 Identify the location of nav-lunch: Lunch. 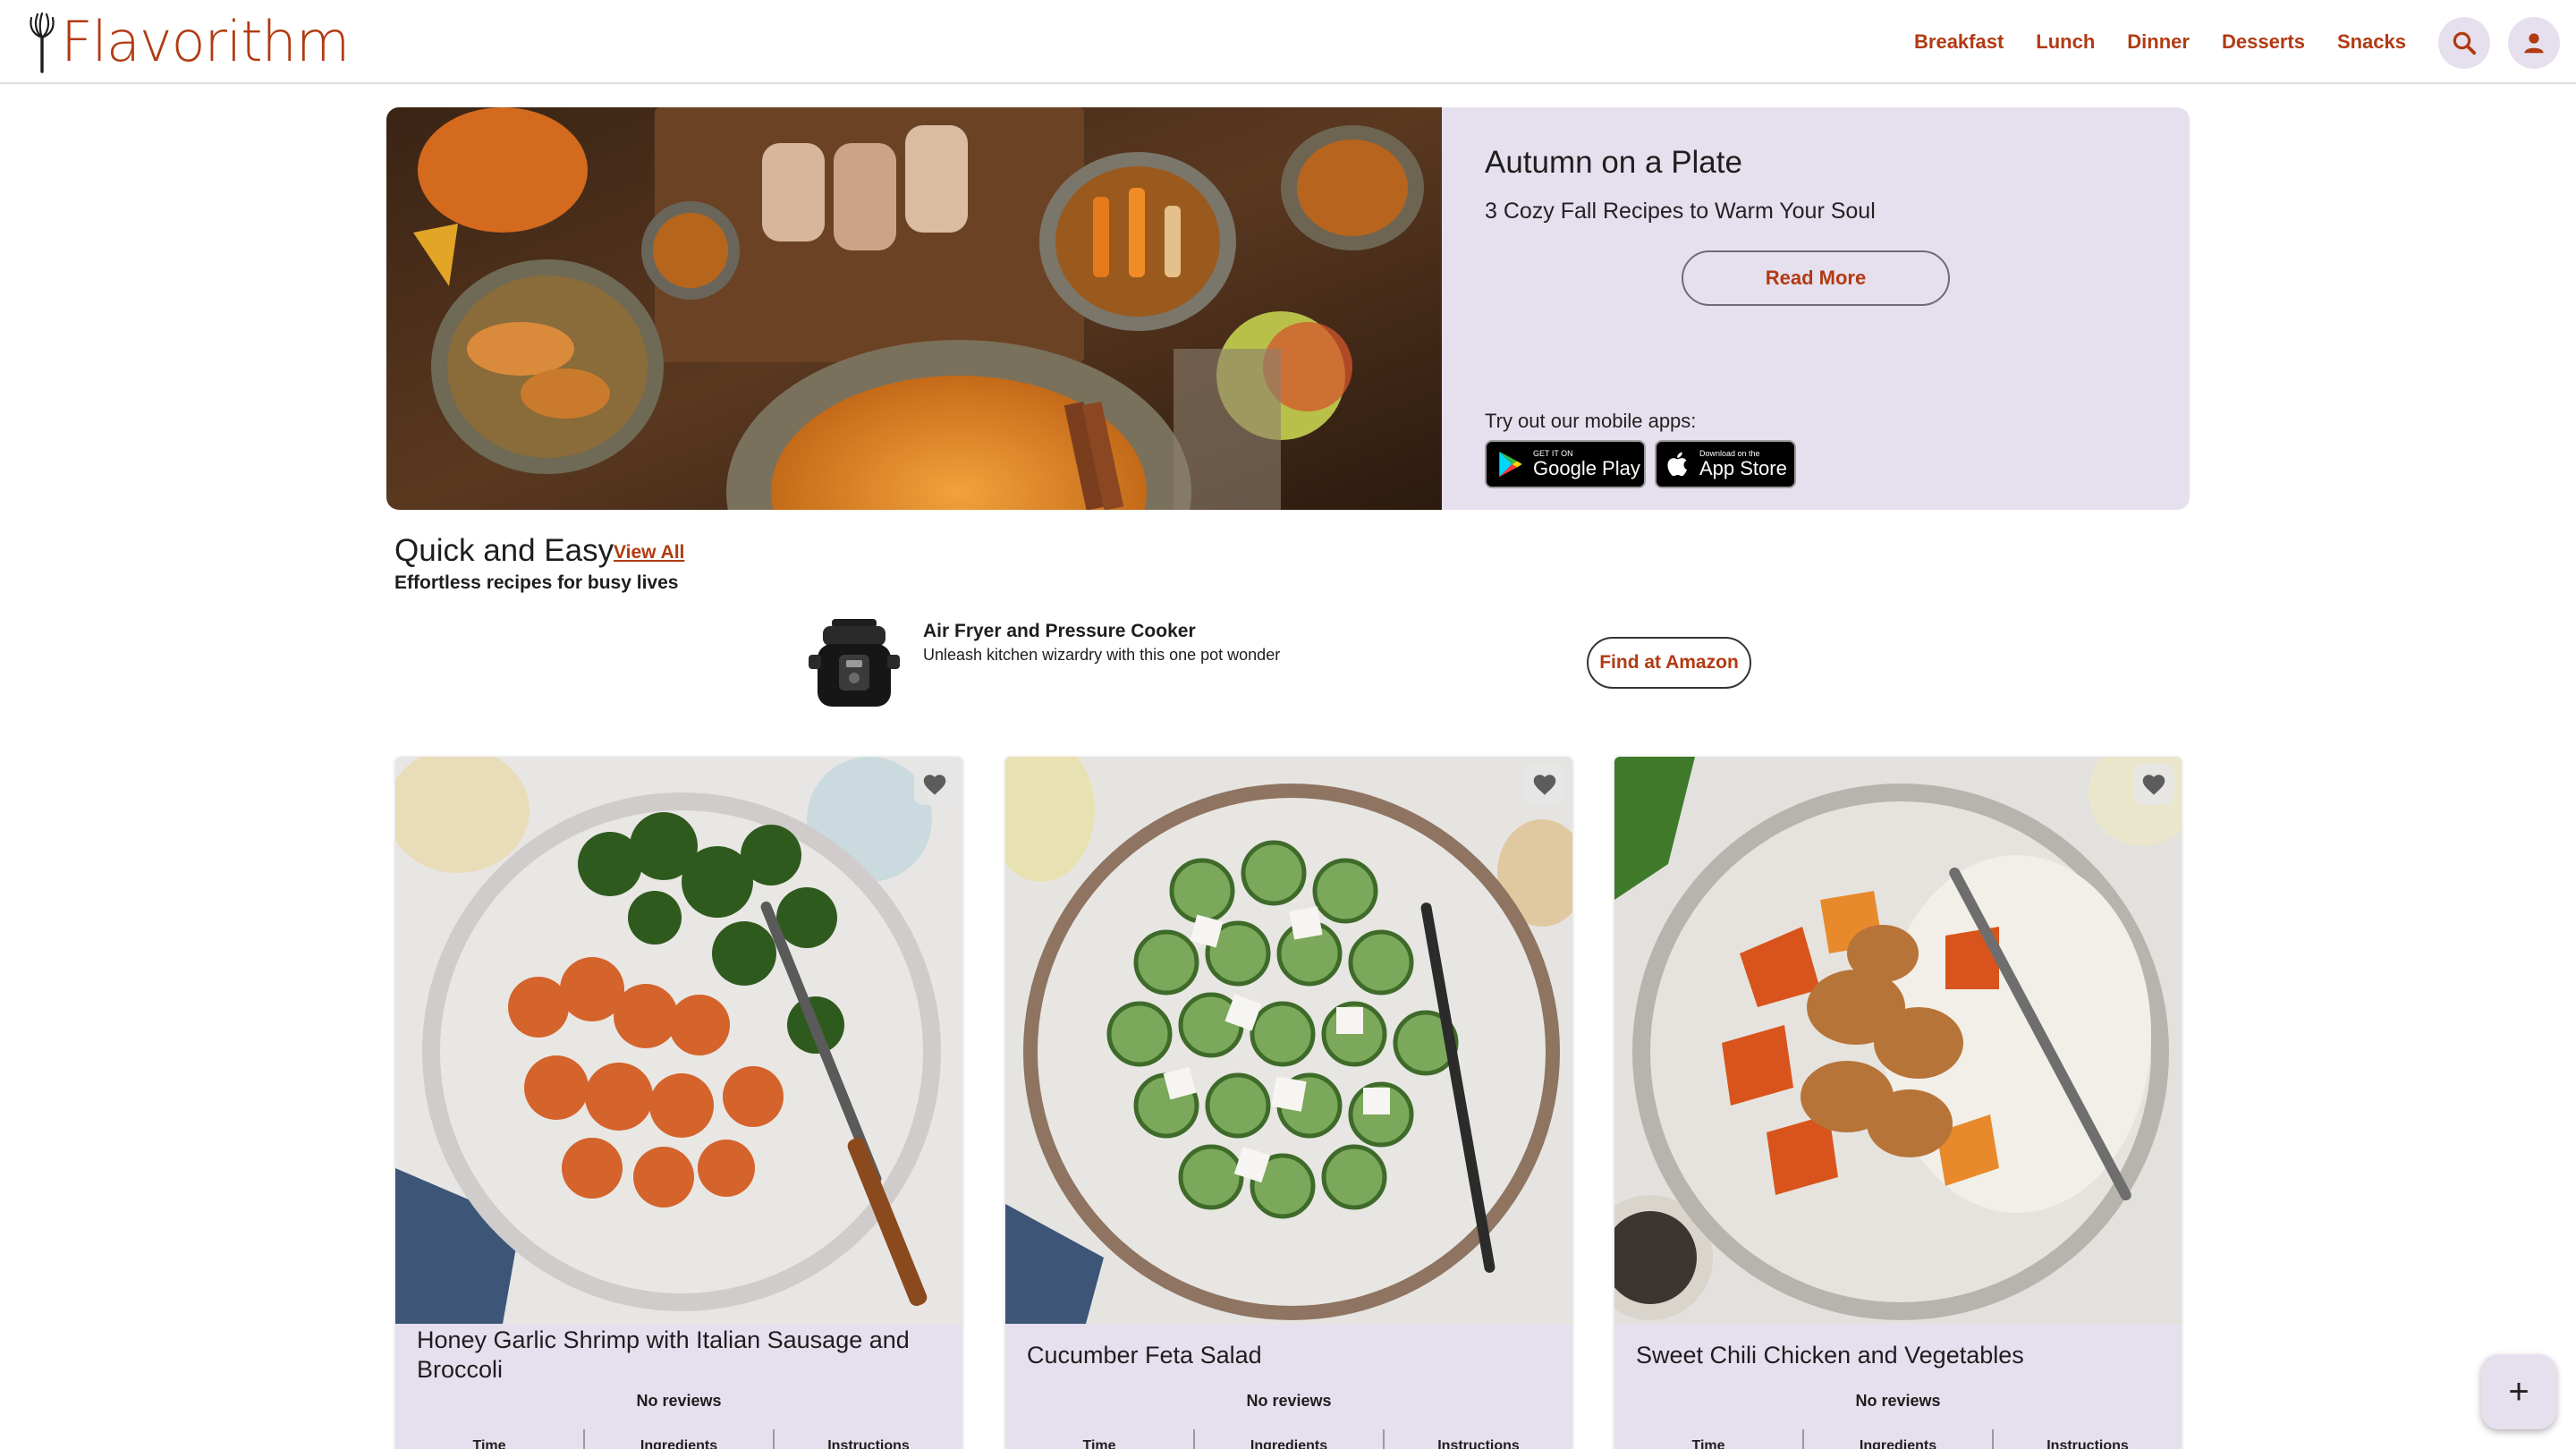
(2065, 42).